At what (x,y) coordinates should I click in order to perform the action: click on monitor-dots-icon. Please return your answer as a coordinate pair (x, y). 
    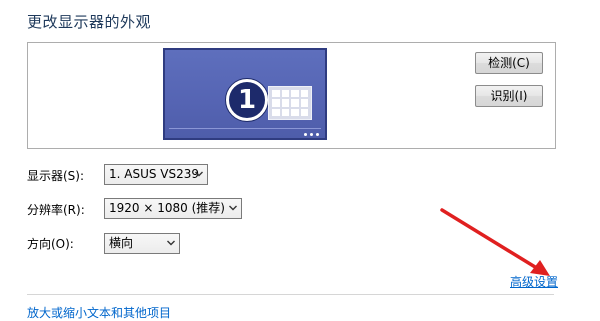
    Looking at the image, I should click on (311, 134).